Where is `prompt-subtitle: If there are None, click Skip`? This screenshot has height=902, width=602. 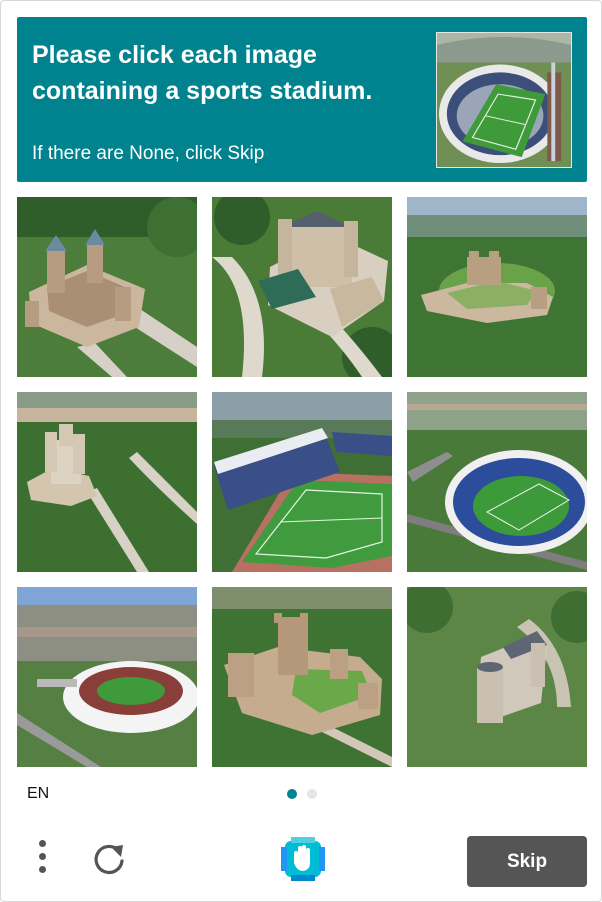
prompt-subtitle: If there are None, click Skip is located at coordinates (148, 153).